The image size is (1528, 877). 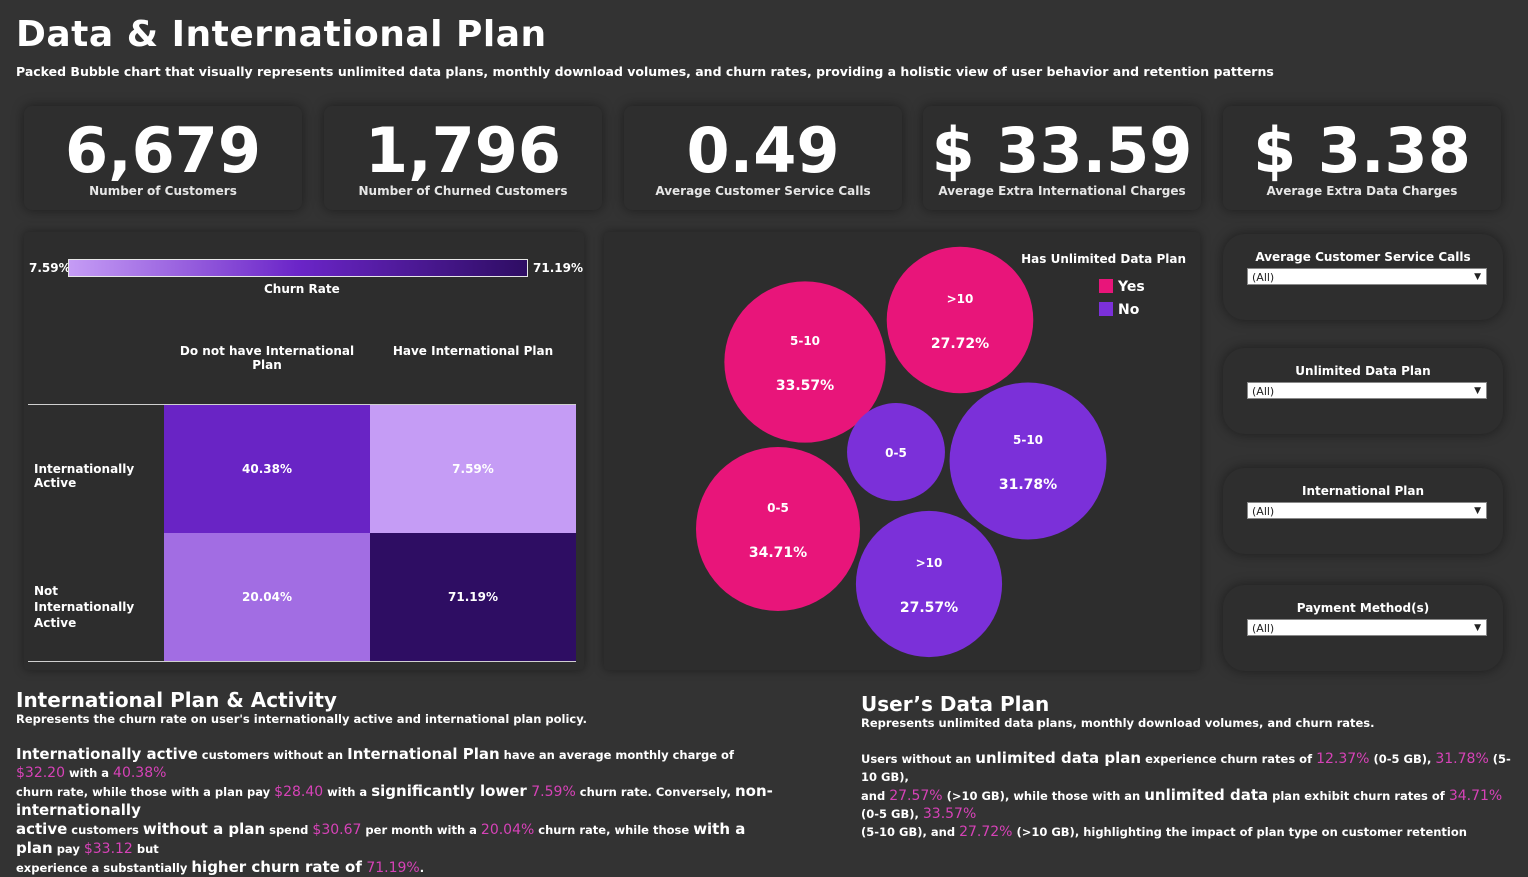 I want to click on kpi-label: Number of Churned Customers, so click(x=463, y=191).